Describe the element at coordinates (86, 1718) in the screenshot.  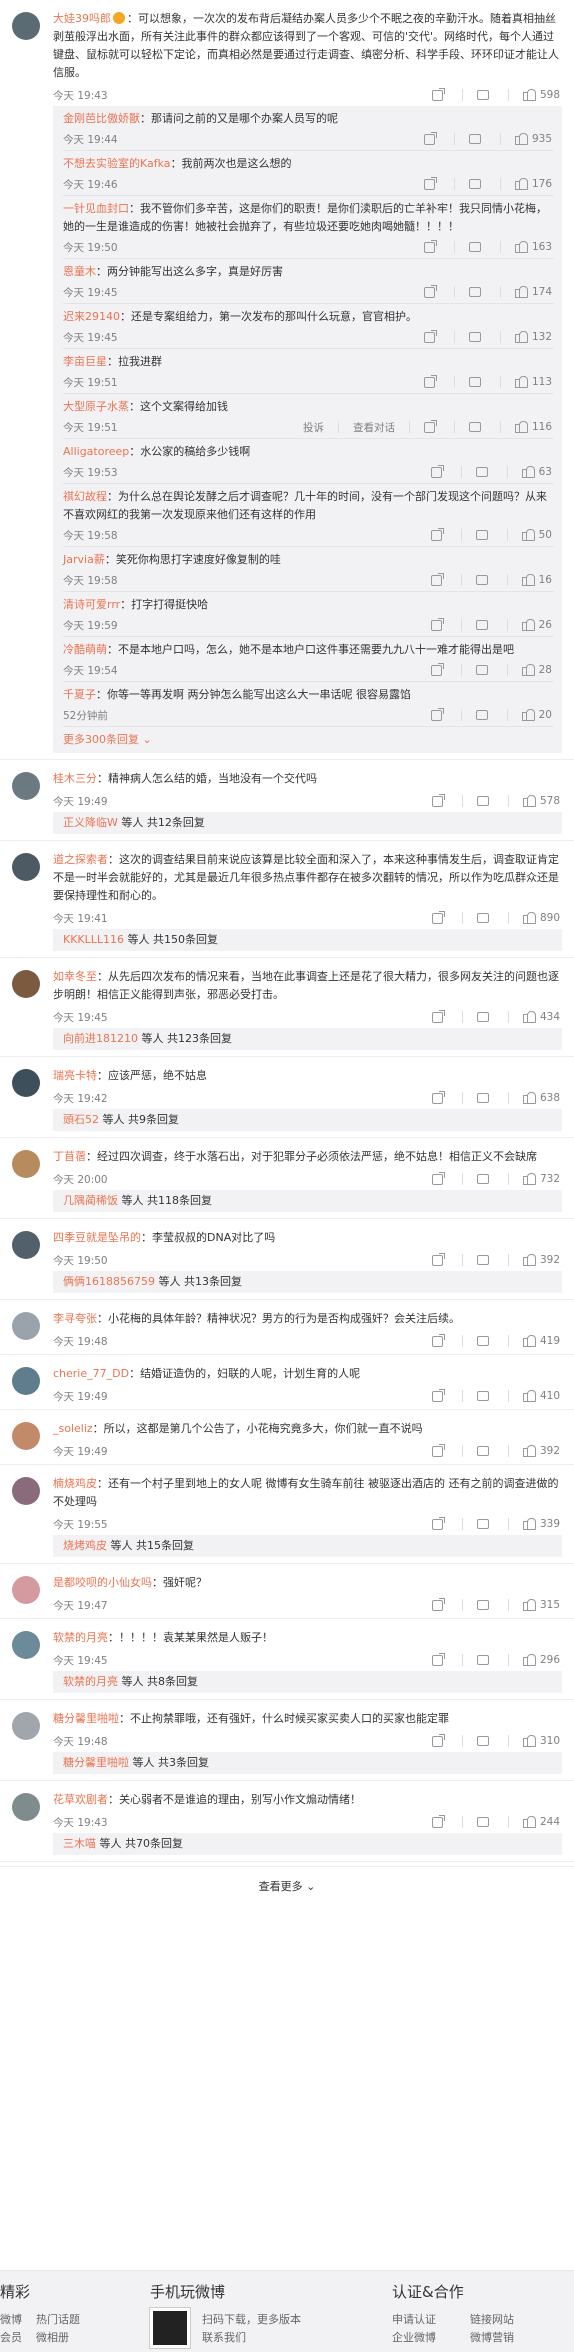
I see `comment-author: 糖分馨里啪啦` at that location.